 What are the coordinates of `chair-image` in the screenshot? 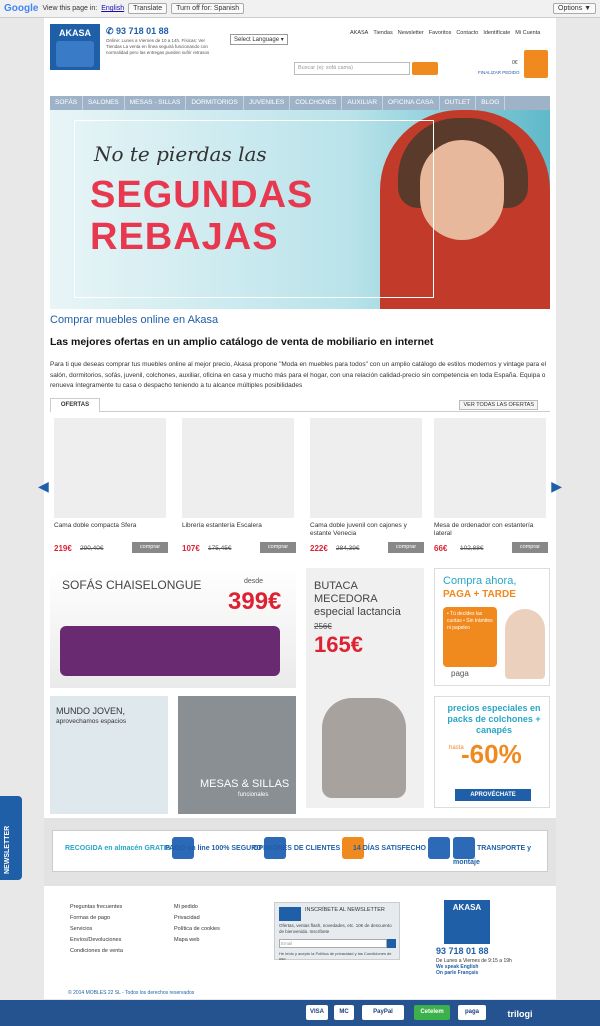 It's located at (364, 748).